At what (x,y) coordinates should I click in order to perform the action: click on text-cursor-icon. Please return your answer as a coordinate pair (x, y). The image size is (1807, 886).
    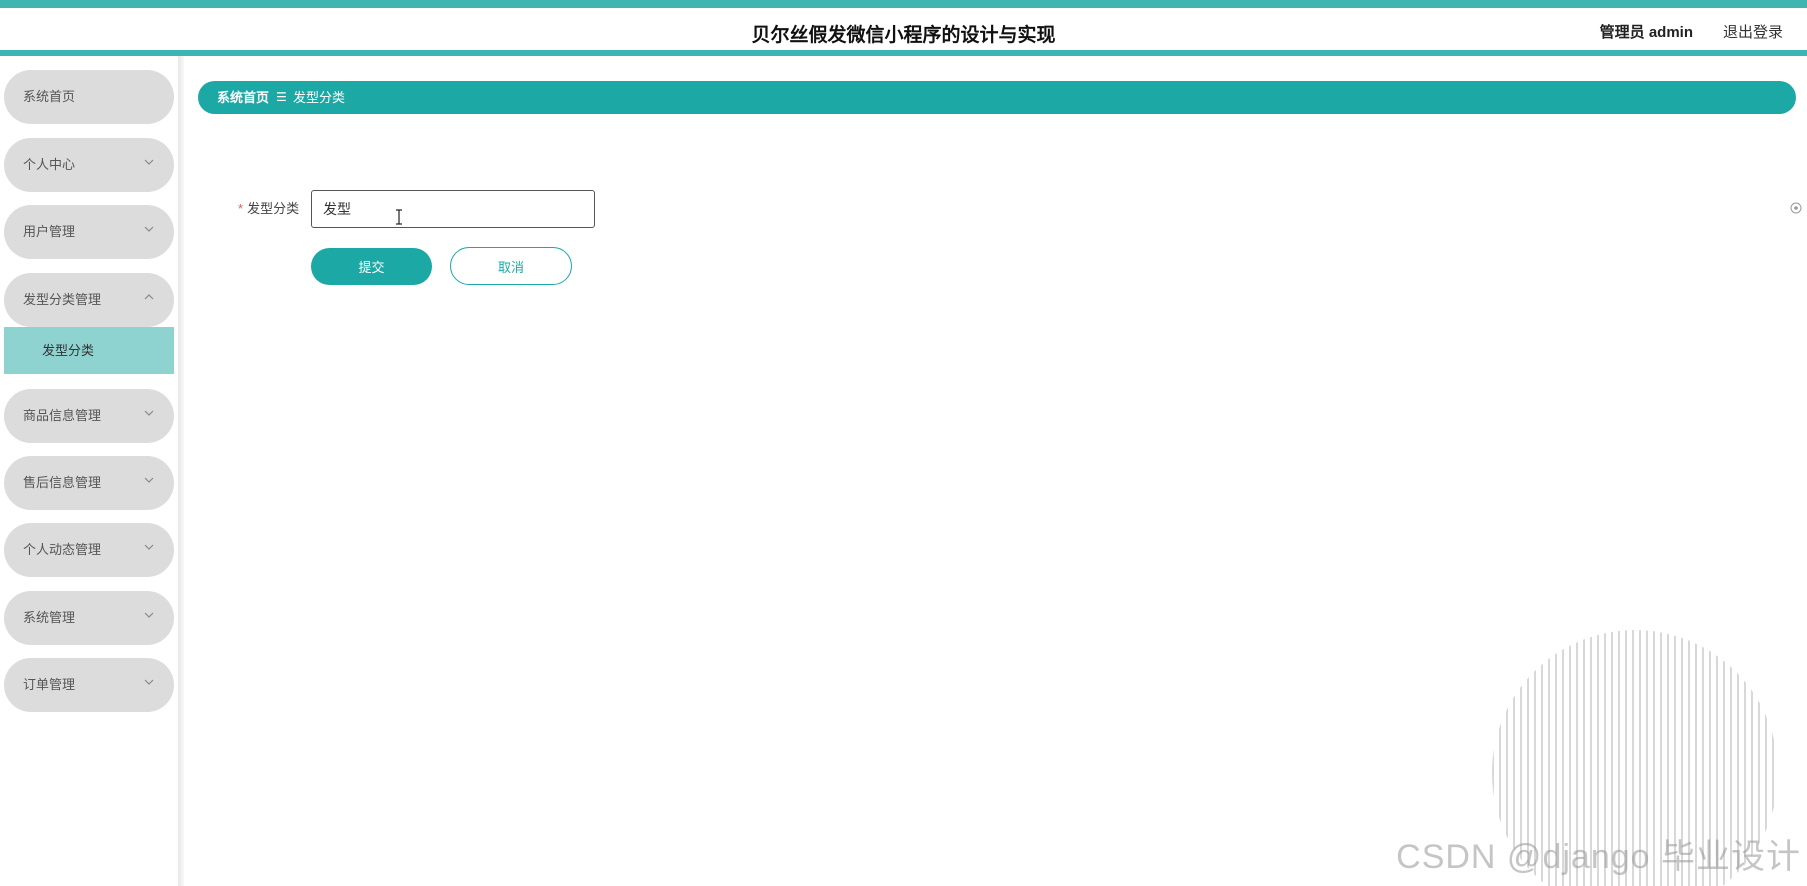
    Looking at the image, I should click on (399, 217).